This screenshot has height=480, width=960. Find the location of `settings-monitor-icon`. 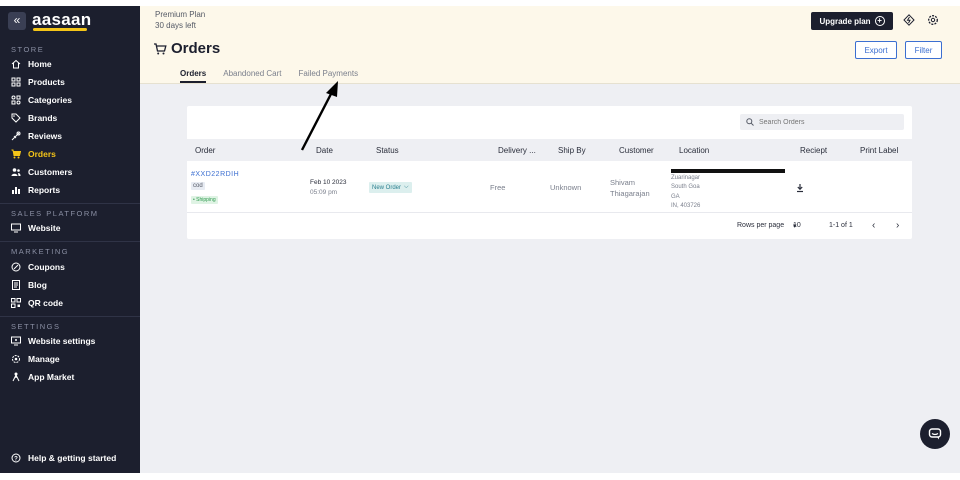

settings-monitor-icon is located at coordinates (16, 341).